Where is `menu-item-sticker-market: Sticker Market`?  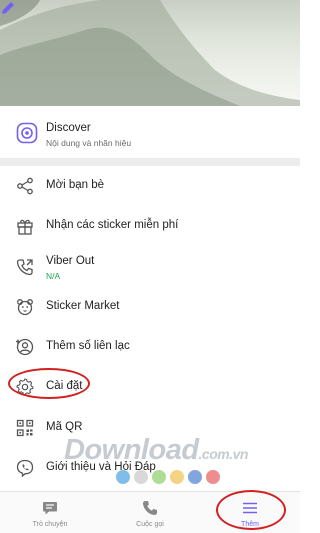
menu-item-sticker-market: Sticker Market is located at coordinates (150, 307).